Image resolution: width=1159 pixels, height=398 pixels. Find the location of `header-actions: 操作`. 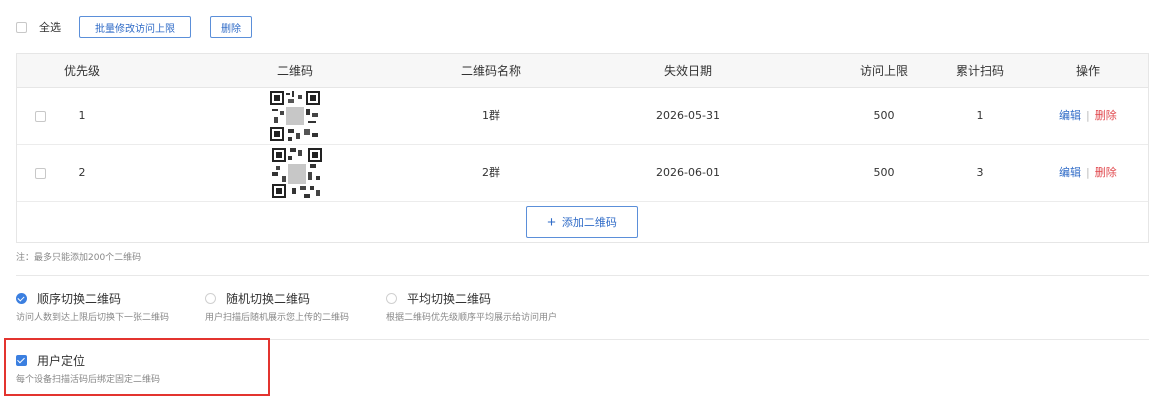

header-actions: 操作 is located at coordinates (1088, 71).